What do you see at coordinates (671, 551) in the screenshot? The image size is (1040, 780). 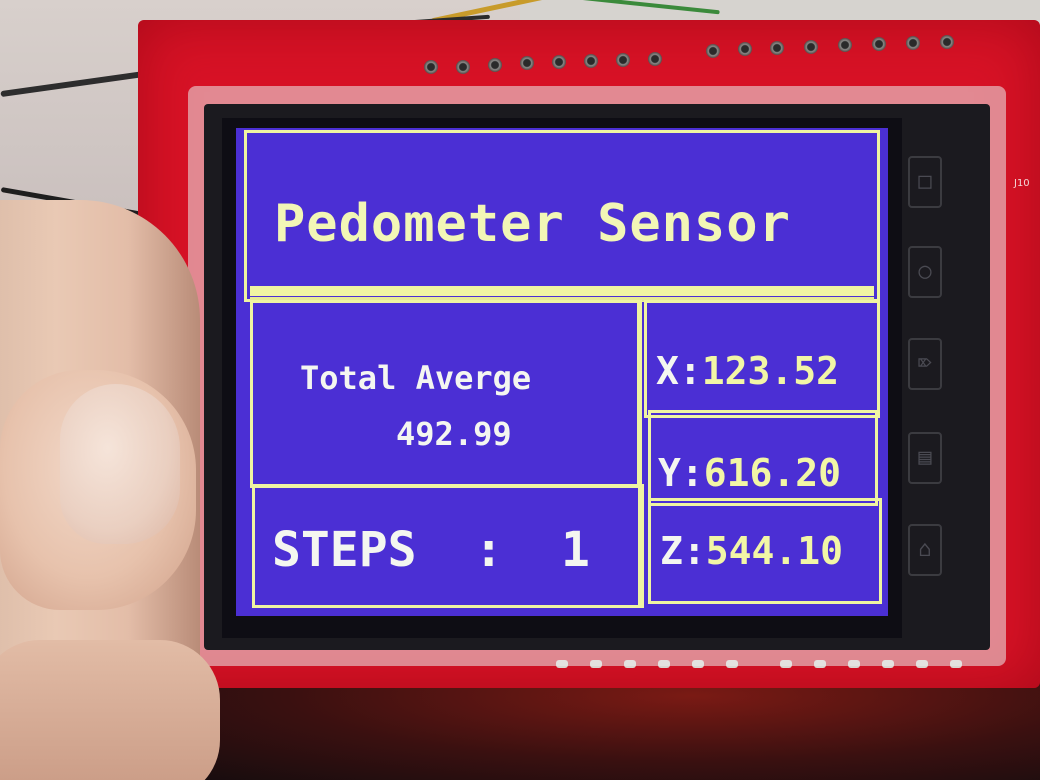 I see `axis-letter: Z` at bounding box center [671, 551].